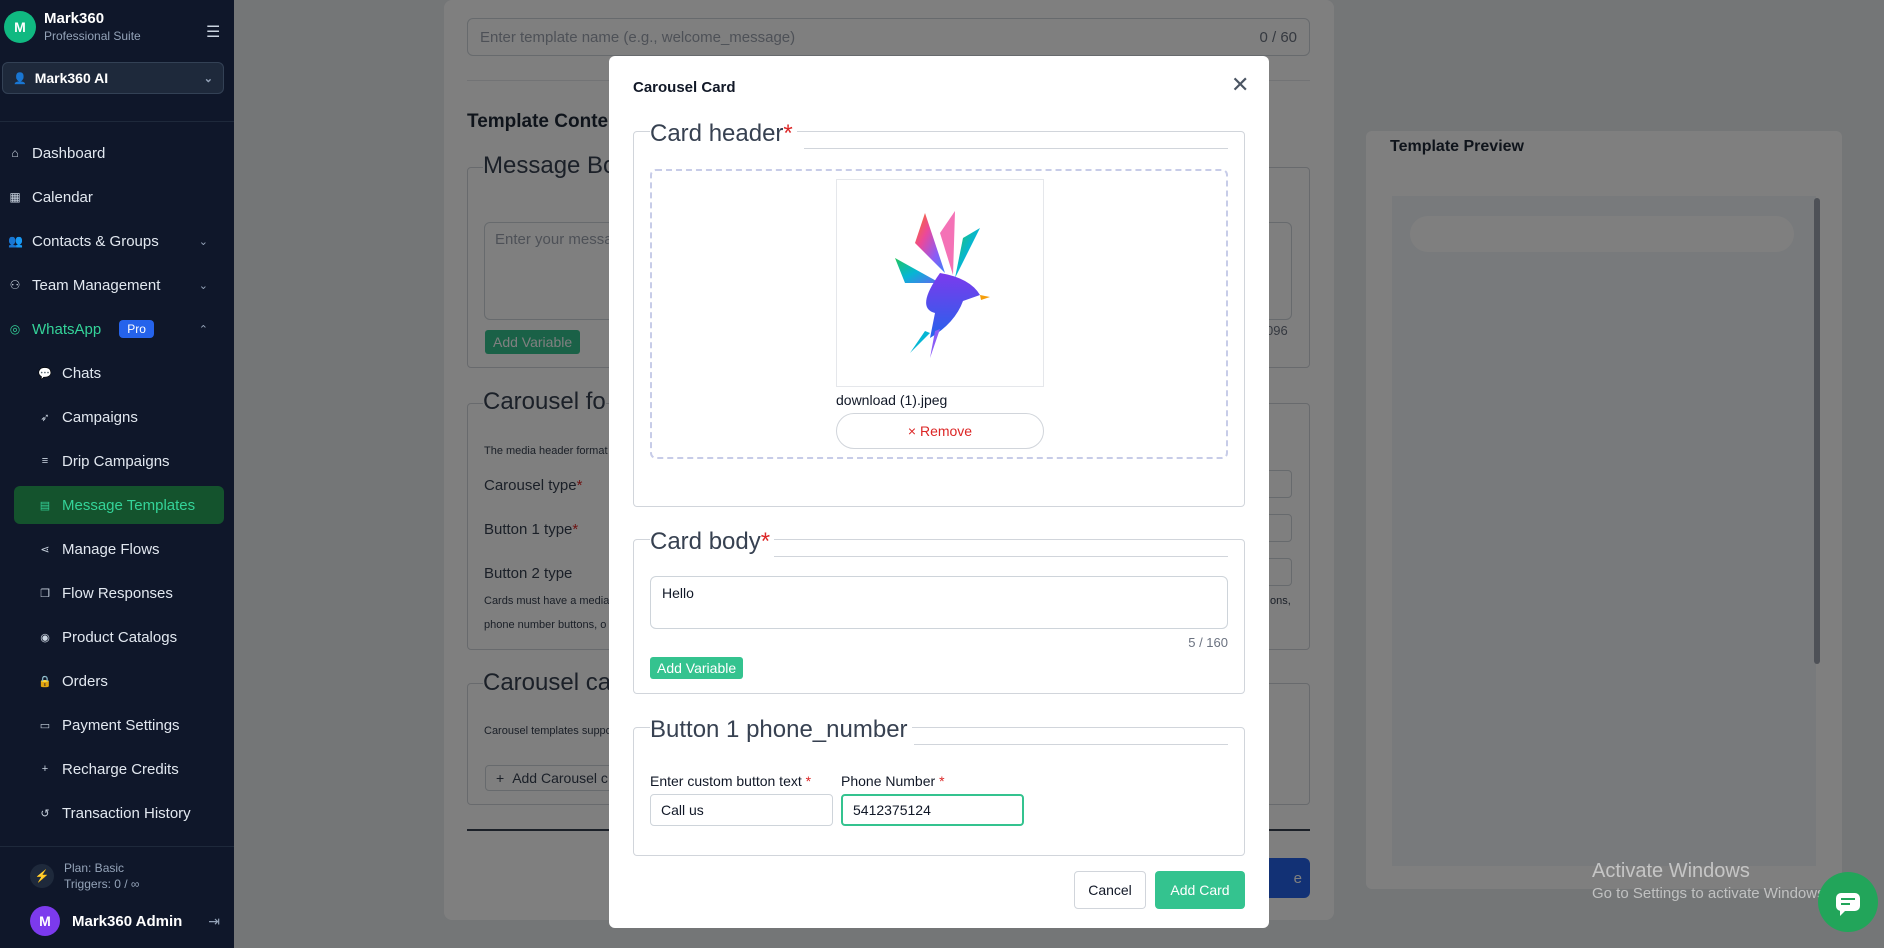 The height and width of the screenshot is (948, 1884). What do you see at coordinates (119, 505) in the screenshot?
I see `sidebar-item-message-templates: ▤ Message Templates` at bounding box center [119, 505].